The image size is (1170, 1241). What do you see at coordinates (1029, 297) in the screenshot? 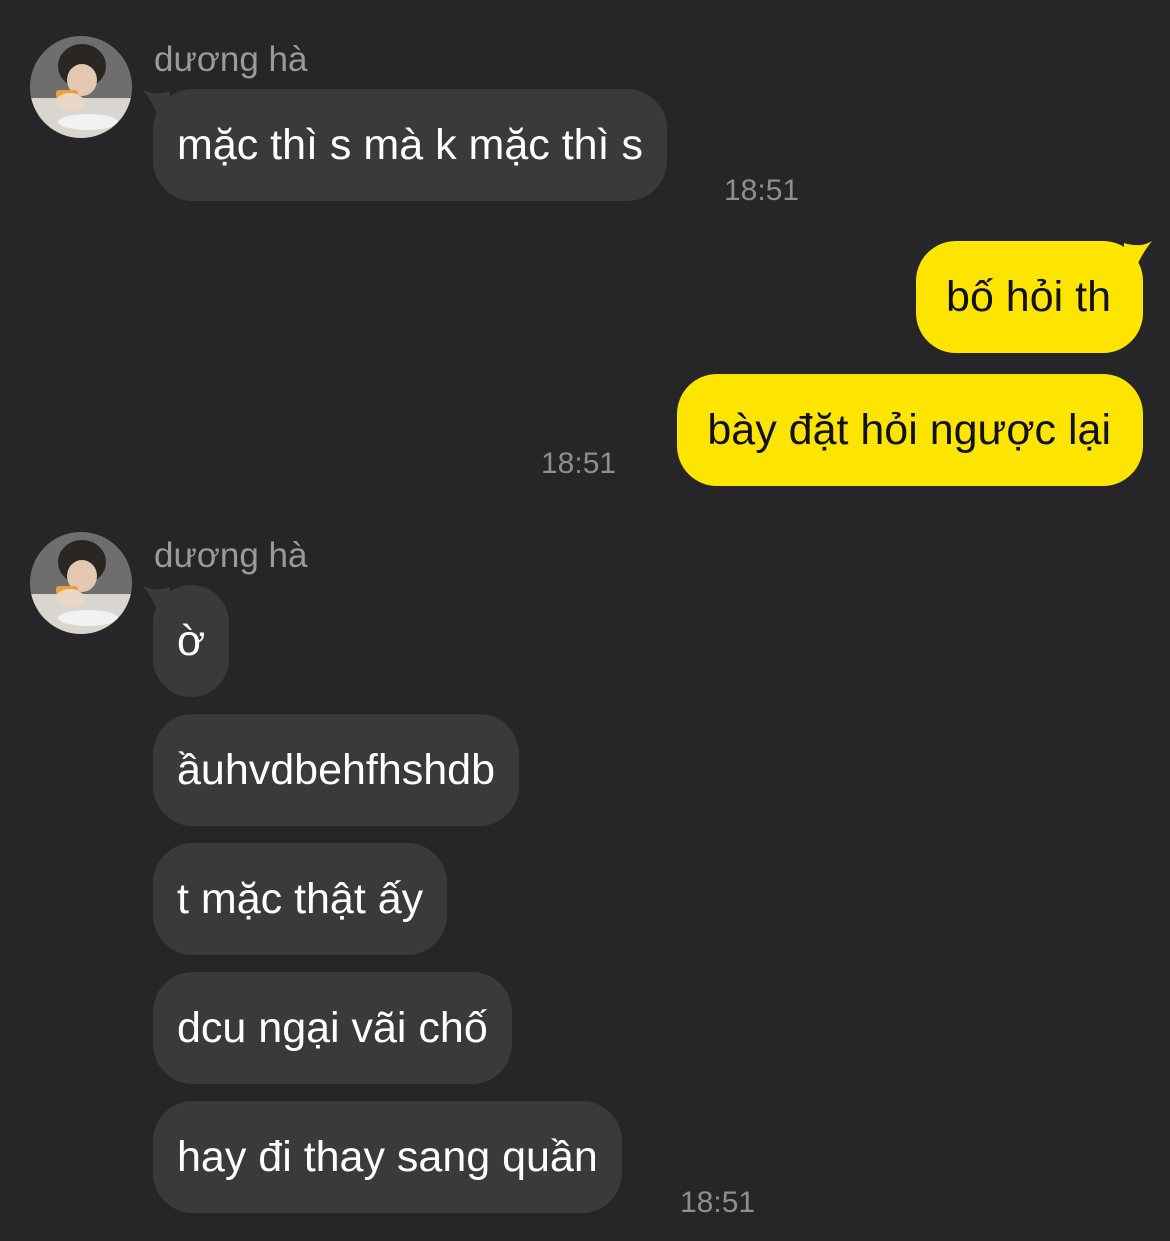
I see `message-bubble: bố hỏi th` at bounding box center [1029, 297].